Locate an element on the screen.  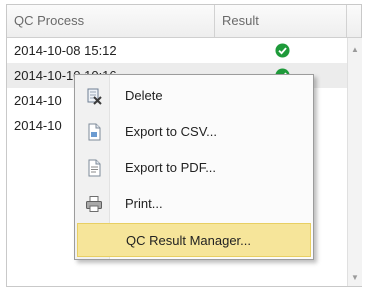
scroll-down-icon: ▼ is located at coordinates (355, 278).